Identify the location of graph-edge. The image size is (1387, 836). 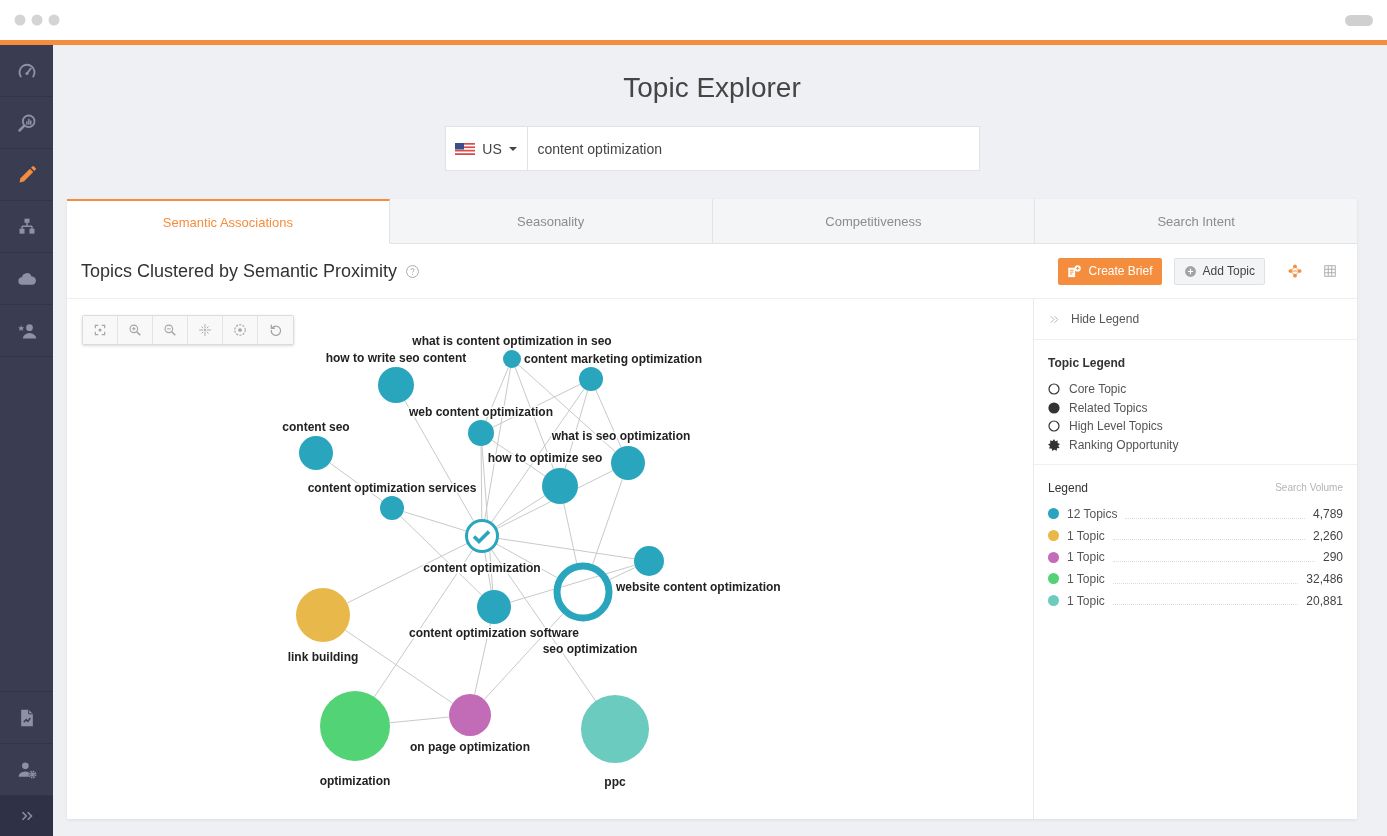
(419, 720).